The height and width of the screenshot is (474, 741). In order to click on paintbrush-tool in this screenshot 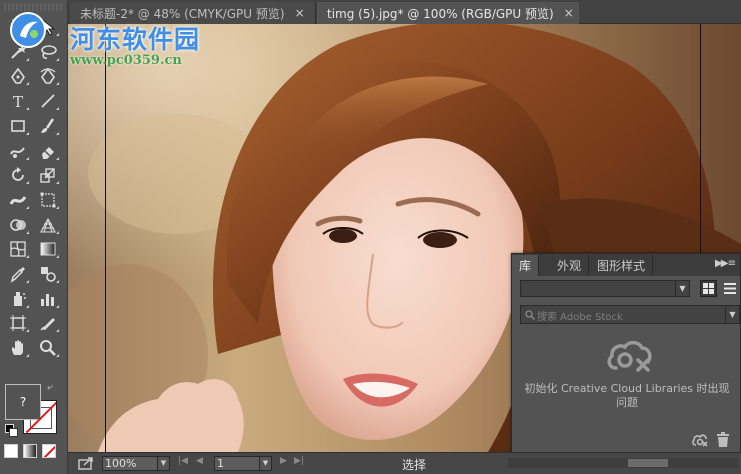, I will do `click(48, 126)`.